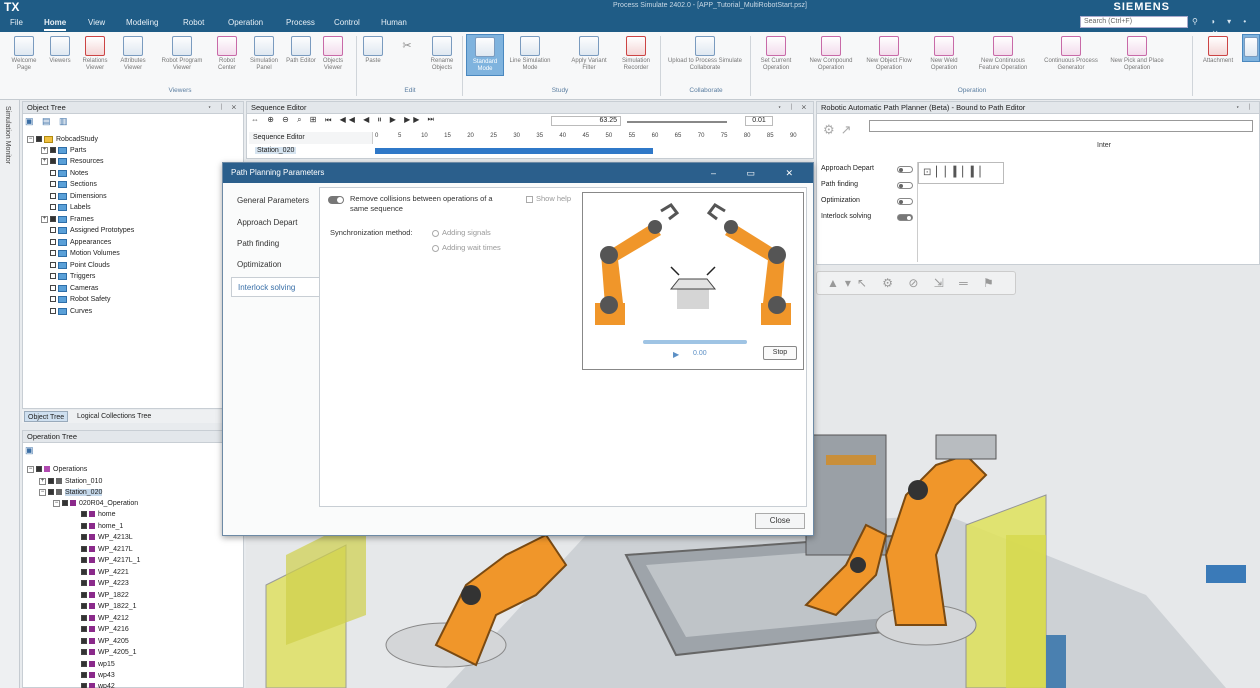 This screenshot has width=1260, height=688. What do you see at coordinates (245, 23) in the screenshot?
I see `menu-operation: Operation` at bounding box center [245, 23].